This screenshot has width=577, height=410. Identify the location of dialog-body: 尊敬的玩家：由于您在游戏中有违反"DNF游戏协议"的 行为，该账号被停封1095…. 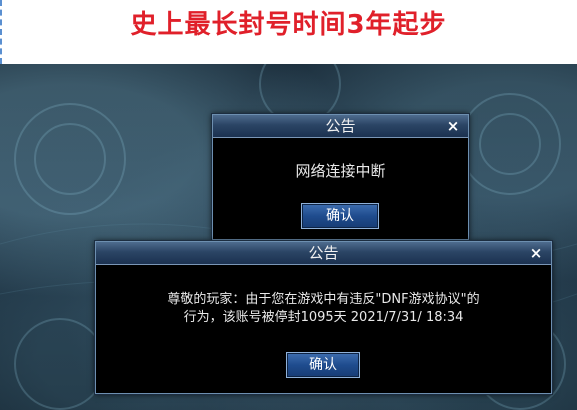
(323, 296).